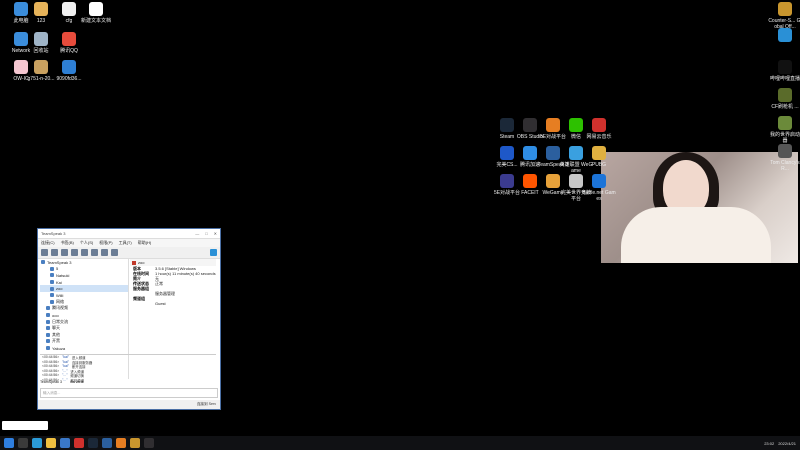 The image size is (800, 450). I want to click on menu-item-1: 书签(B), so click(67, 243).